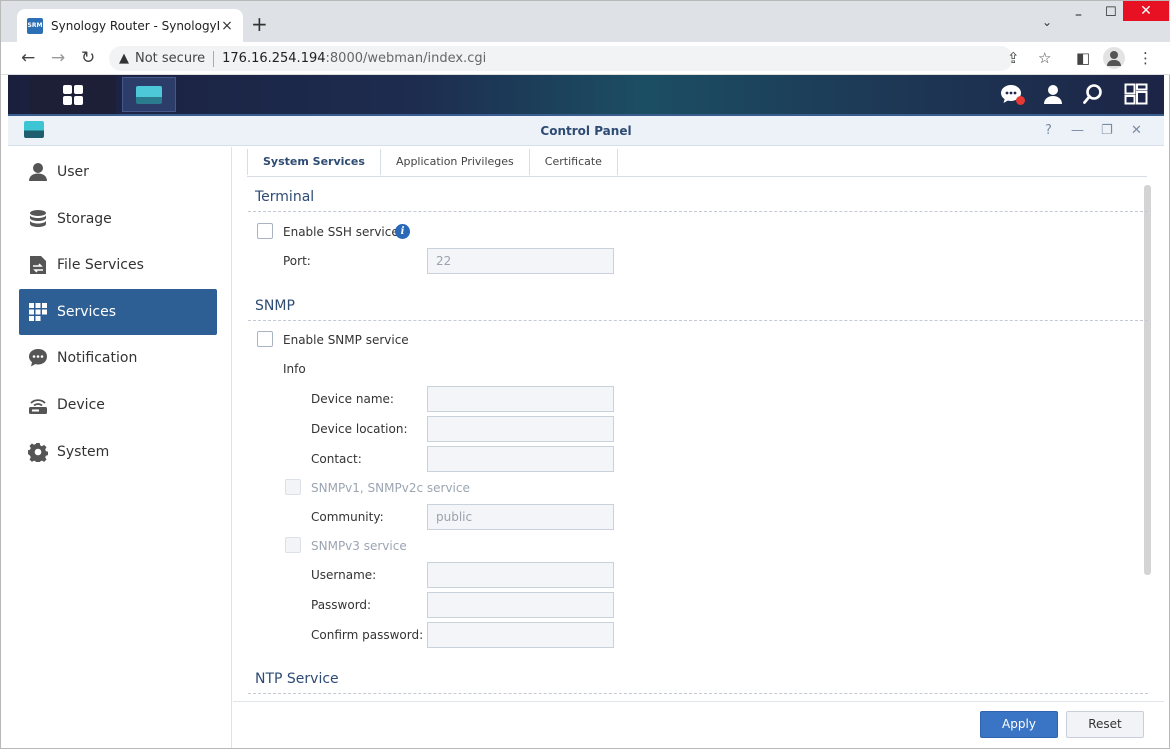 The image size is (1170, 749). What do you see at coordinates (58, 58) in the screenshot?
I see `forward-icon: →` at bounding box center [58, 58].